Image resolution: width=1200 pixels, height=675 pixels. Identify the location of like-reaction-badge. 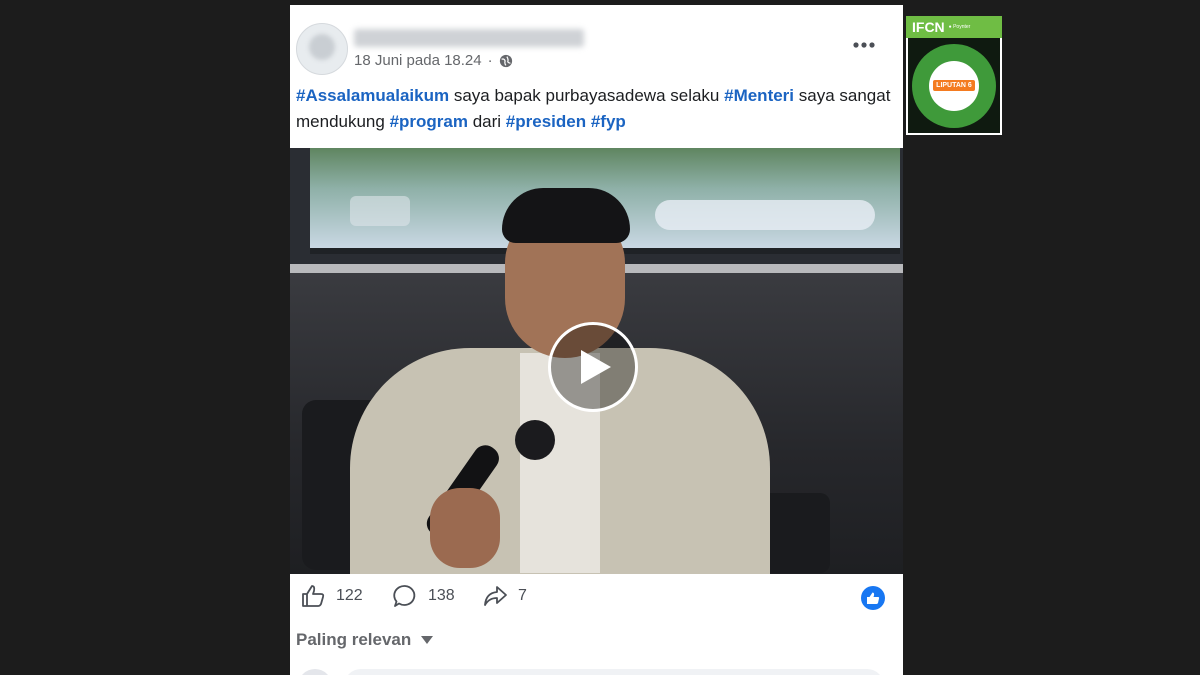
(873, 598).